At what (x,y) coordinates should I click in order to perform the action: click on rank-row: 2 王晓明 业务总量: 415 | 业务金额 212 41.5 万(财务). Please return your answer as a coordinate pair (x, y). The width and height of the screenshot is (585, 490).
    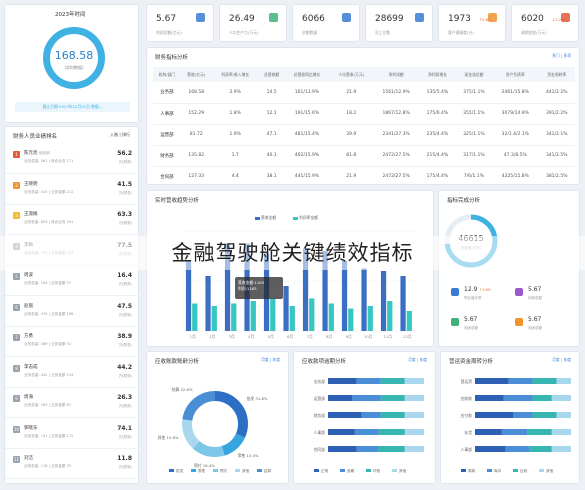
    Looking at the image, I should click on (72, 190).